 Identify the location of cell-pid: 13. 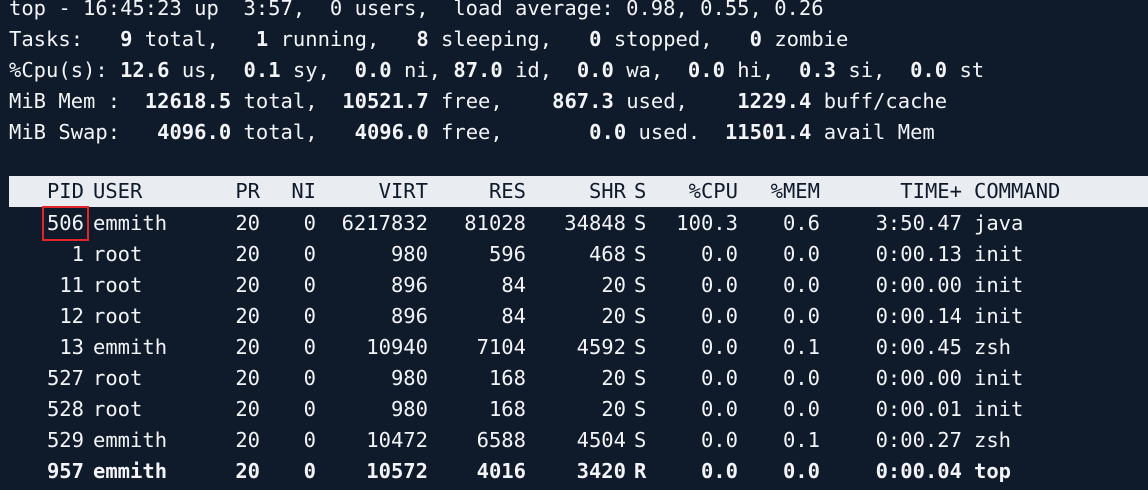
(71, 347).